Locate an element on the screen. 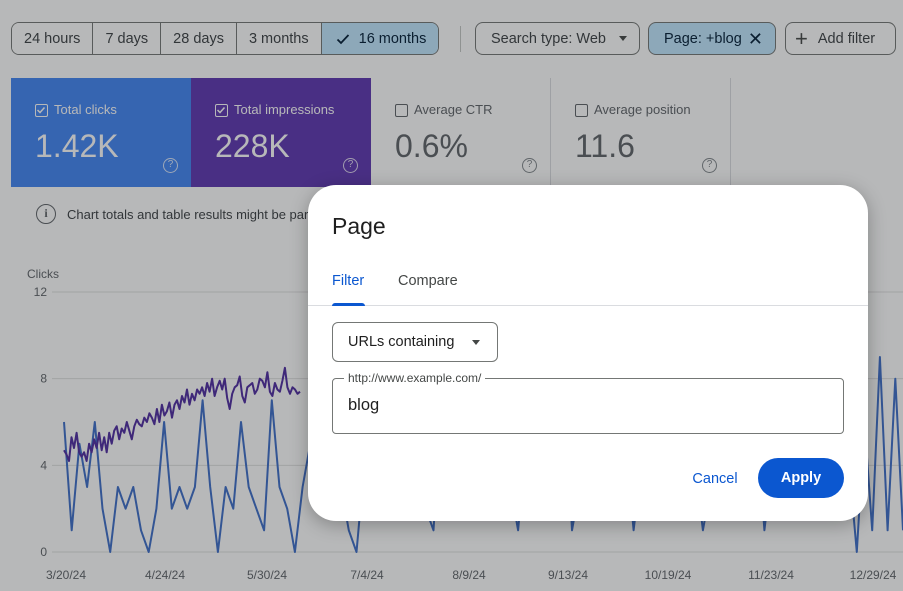  tab-filter: Filter is located at coordinates (348, 281).